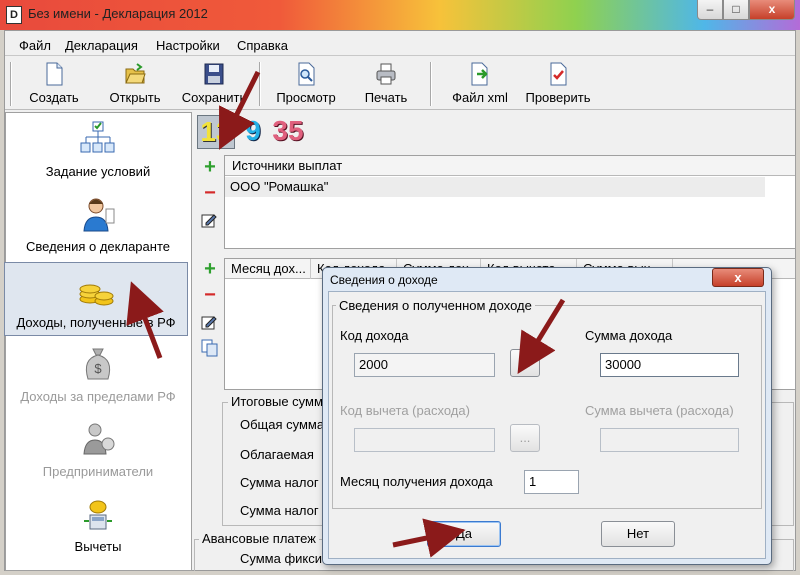  Describe the element at coordinates (558, 97) in the screenshot. I see `check-label: Проверить` at that location.